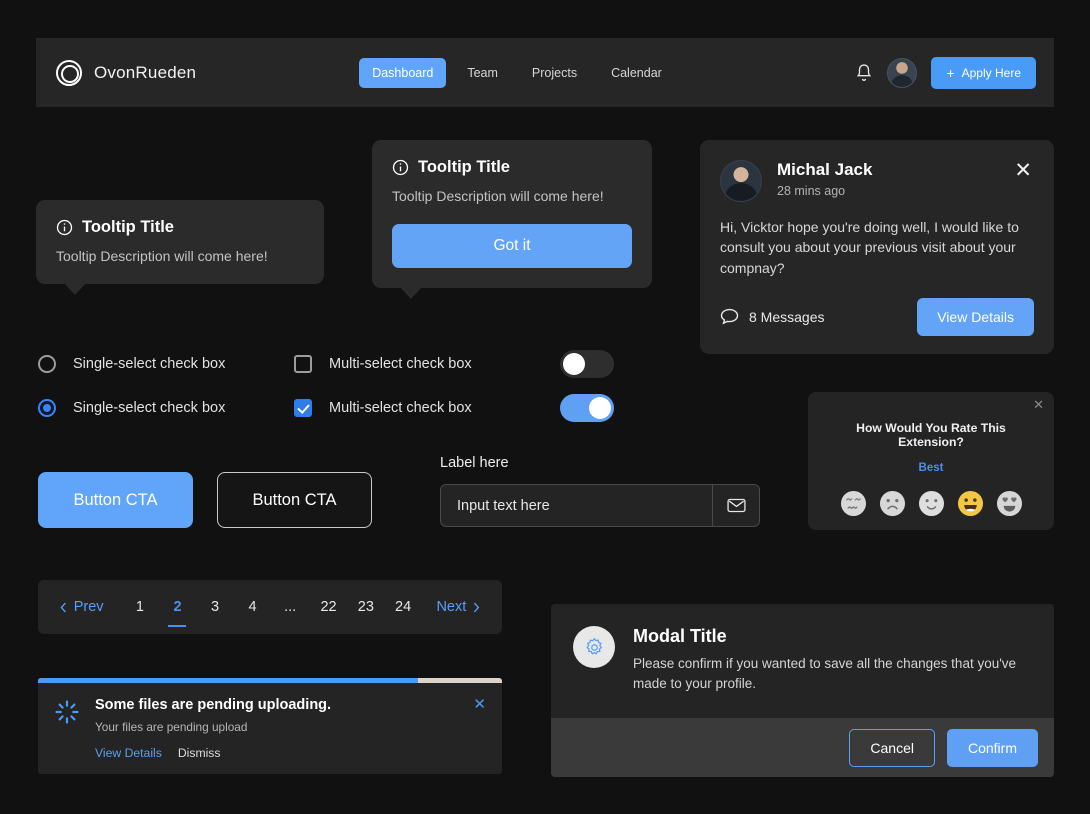 The height and width of the screenshot is (814, 1090). Describe the element at coordinates (636, 73) in the screenshot. I see `nav-item-calendar: Calendar` at that location.